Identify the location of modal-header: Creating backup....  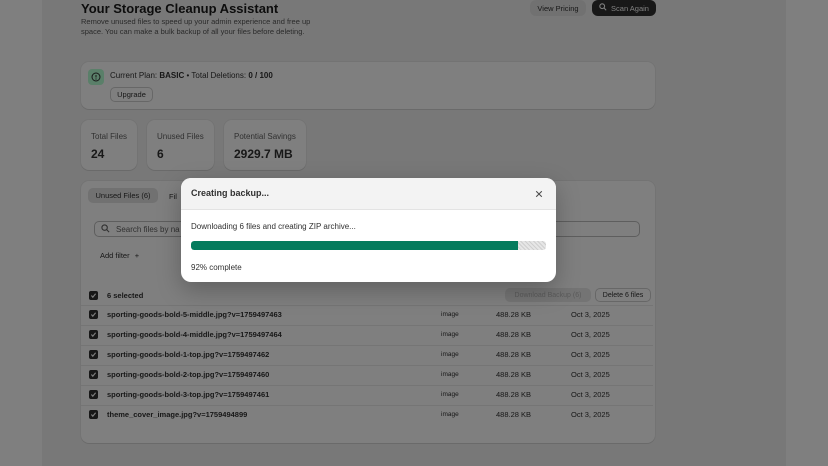
(368, 194).